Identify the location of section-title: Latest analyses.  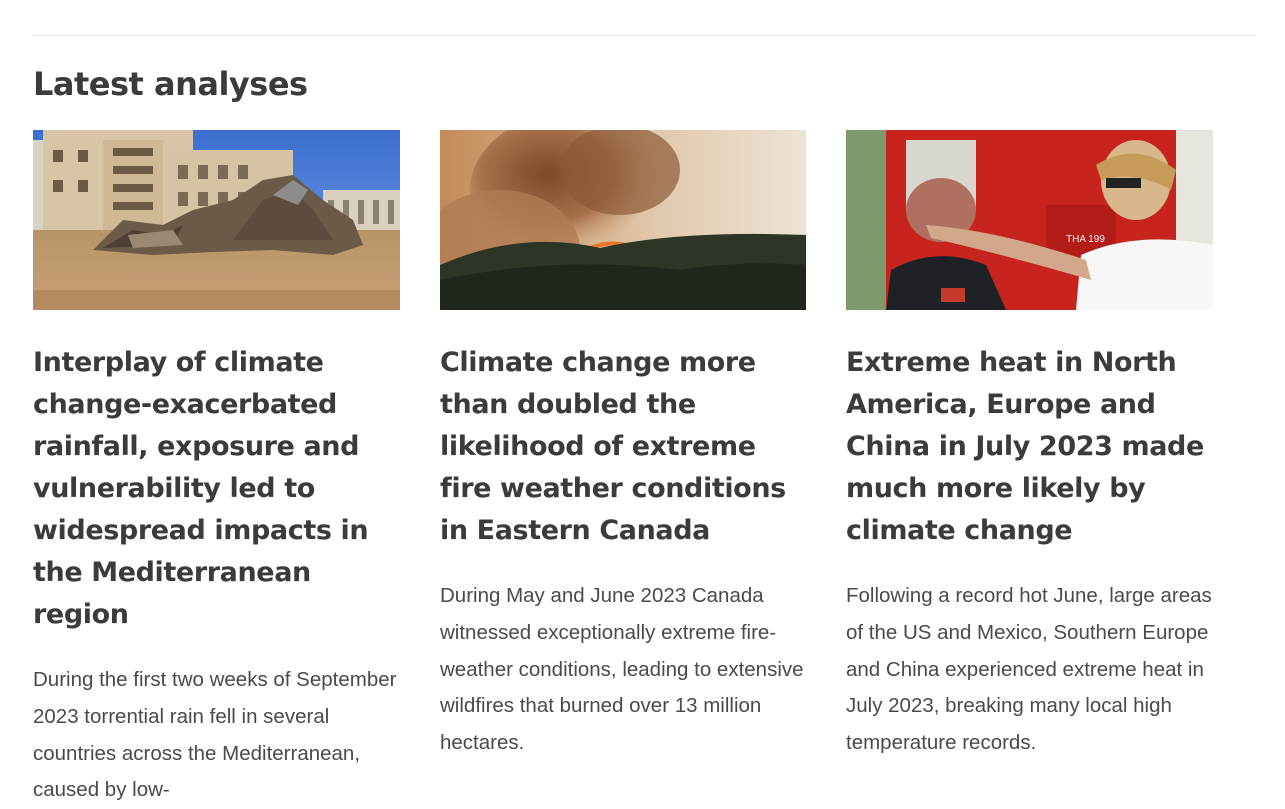
(170, 84).